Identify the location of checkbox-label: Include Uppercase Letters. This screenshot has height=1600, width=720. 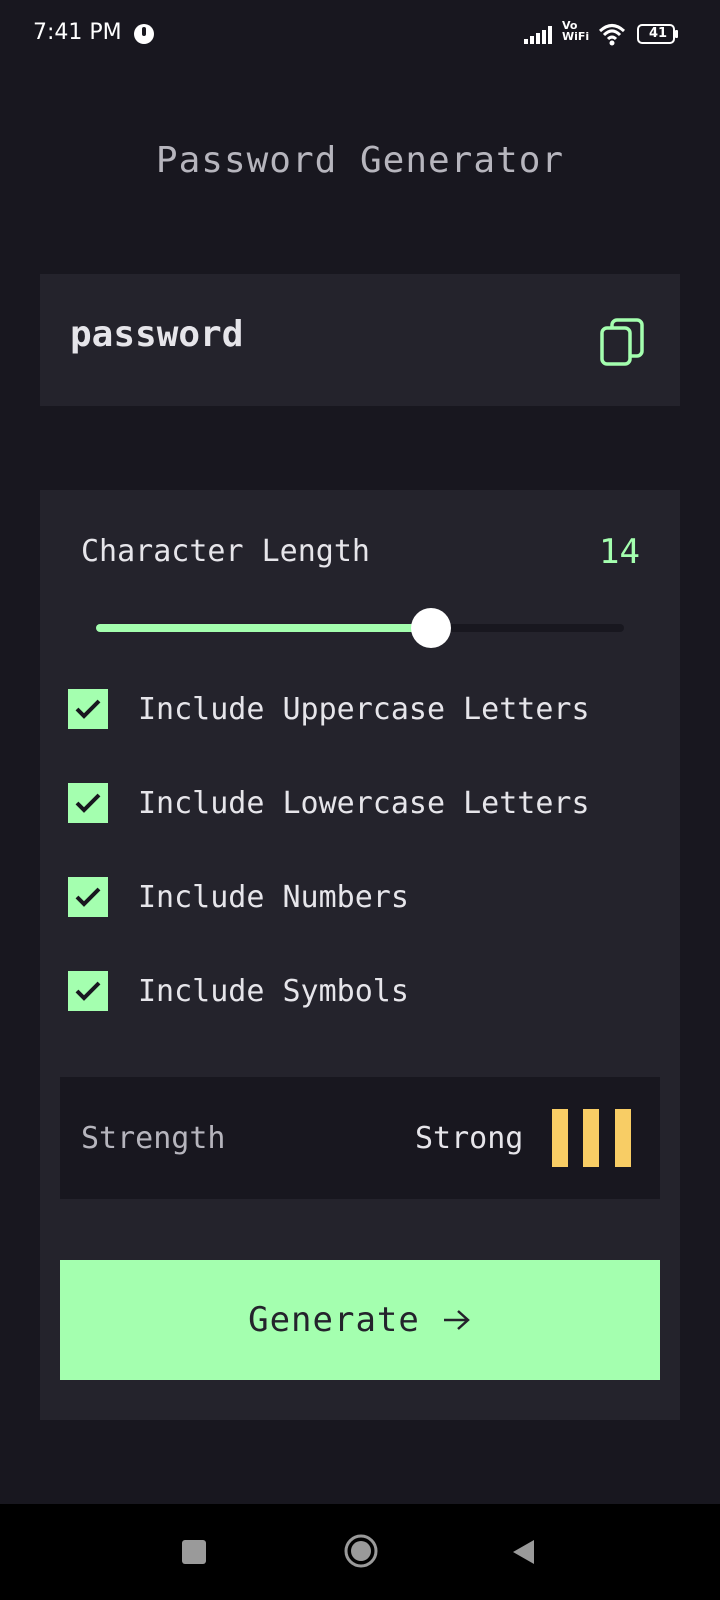
(364, 709).